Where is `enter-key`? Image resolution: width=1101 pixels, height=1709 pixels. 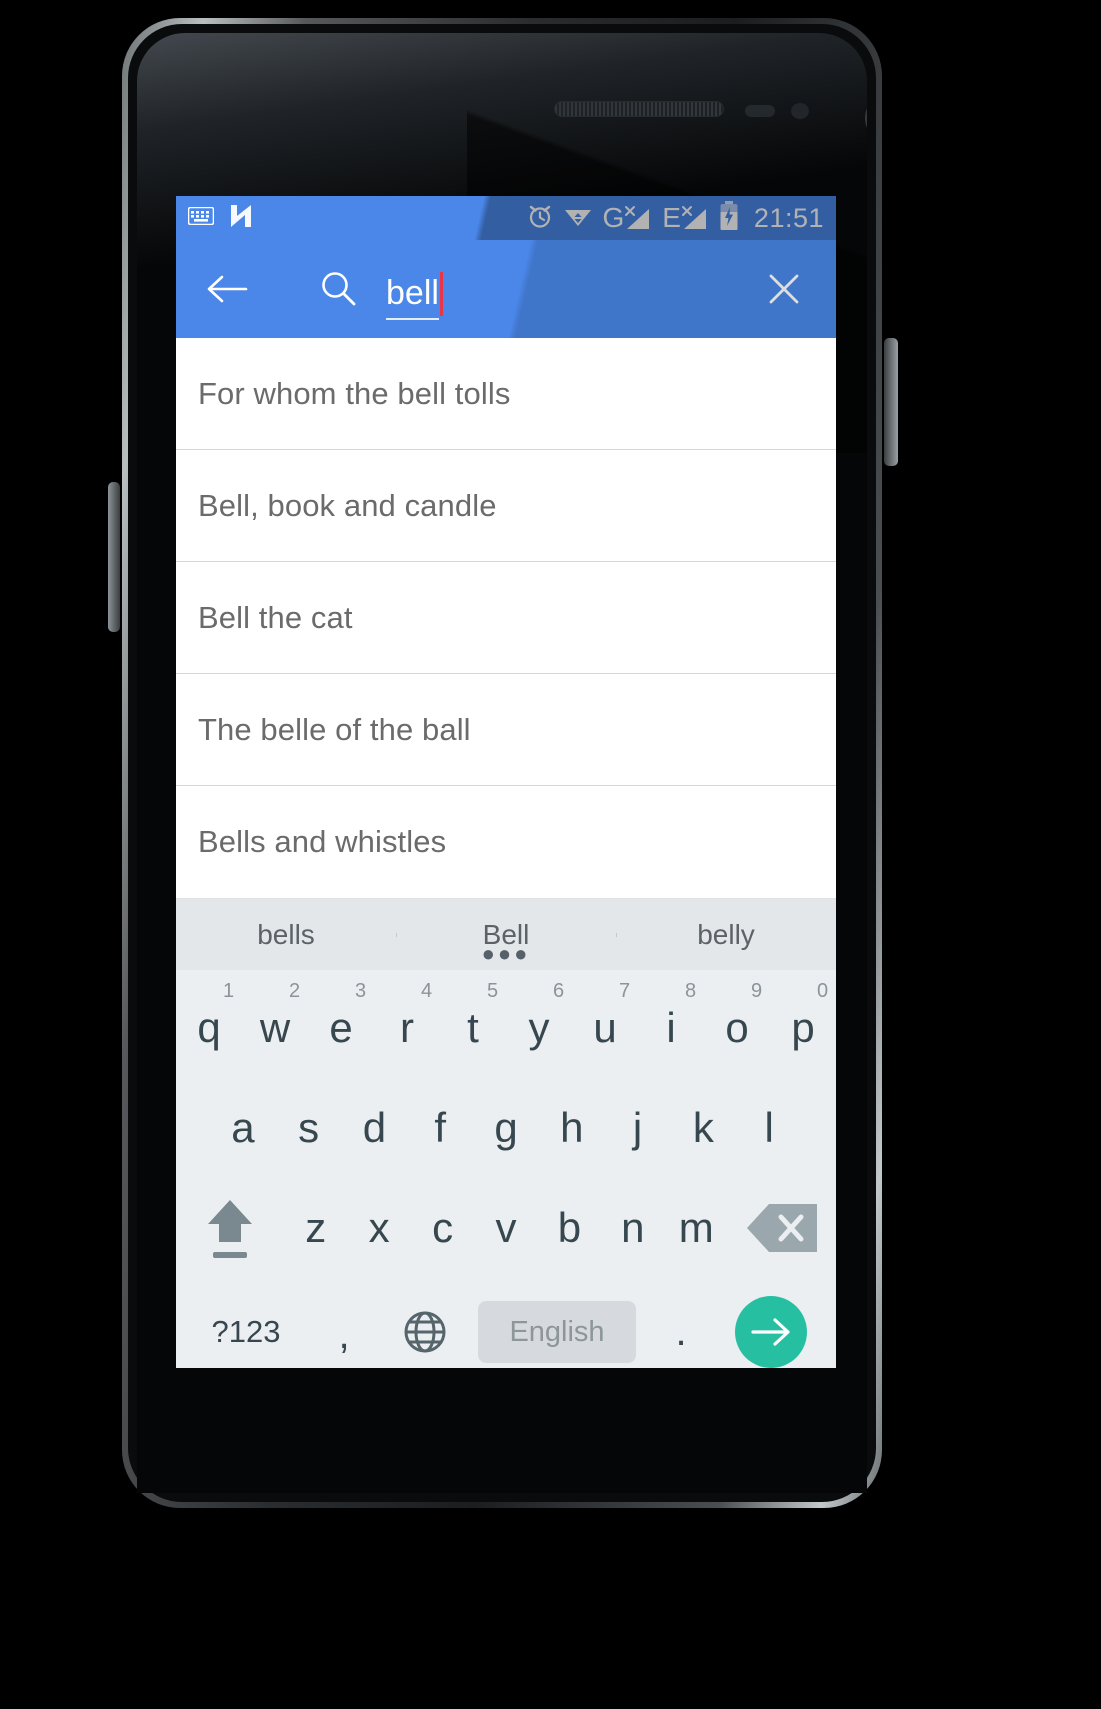 enter-key is located at coordinates (771, 1332).